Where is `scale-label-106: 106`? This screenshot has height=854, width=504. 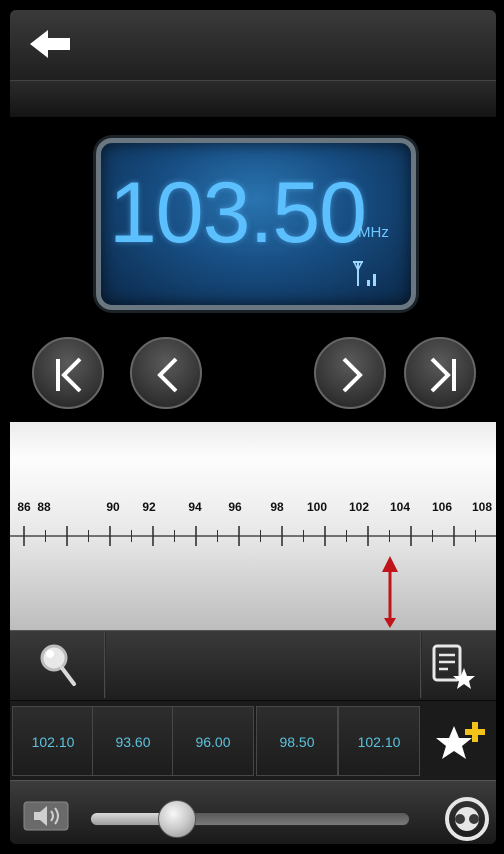 scale-label-106: 106 is located at coordinates (442, 507).